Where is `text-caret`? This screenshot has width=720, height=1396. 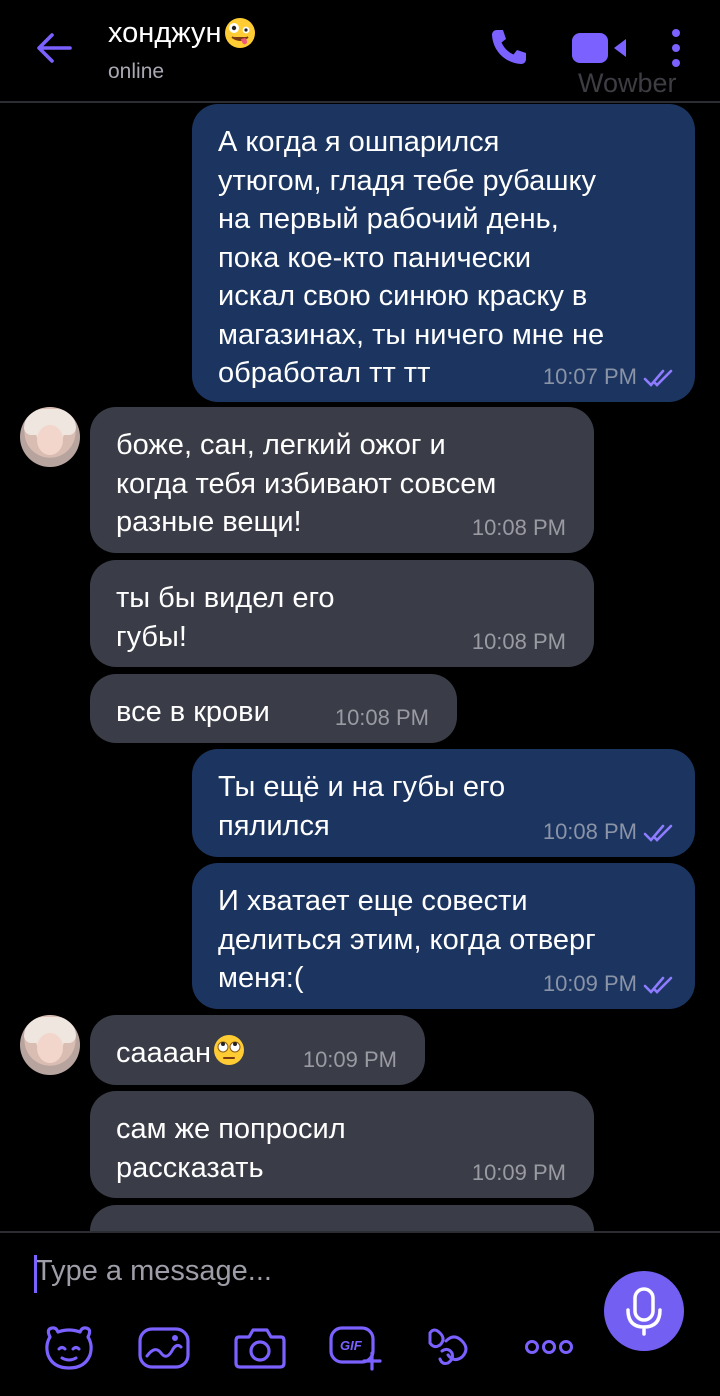
text-caret is located at coordinates (35, 1274).